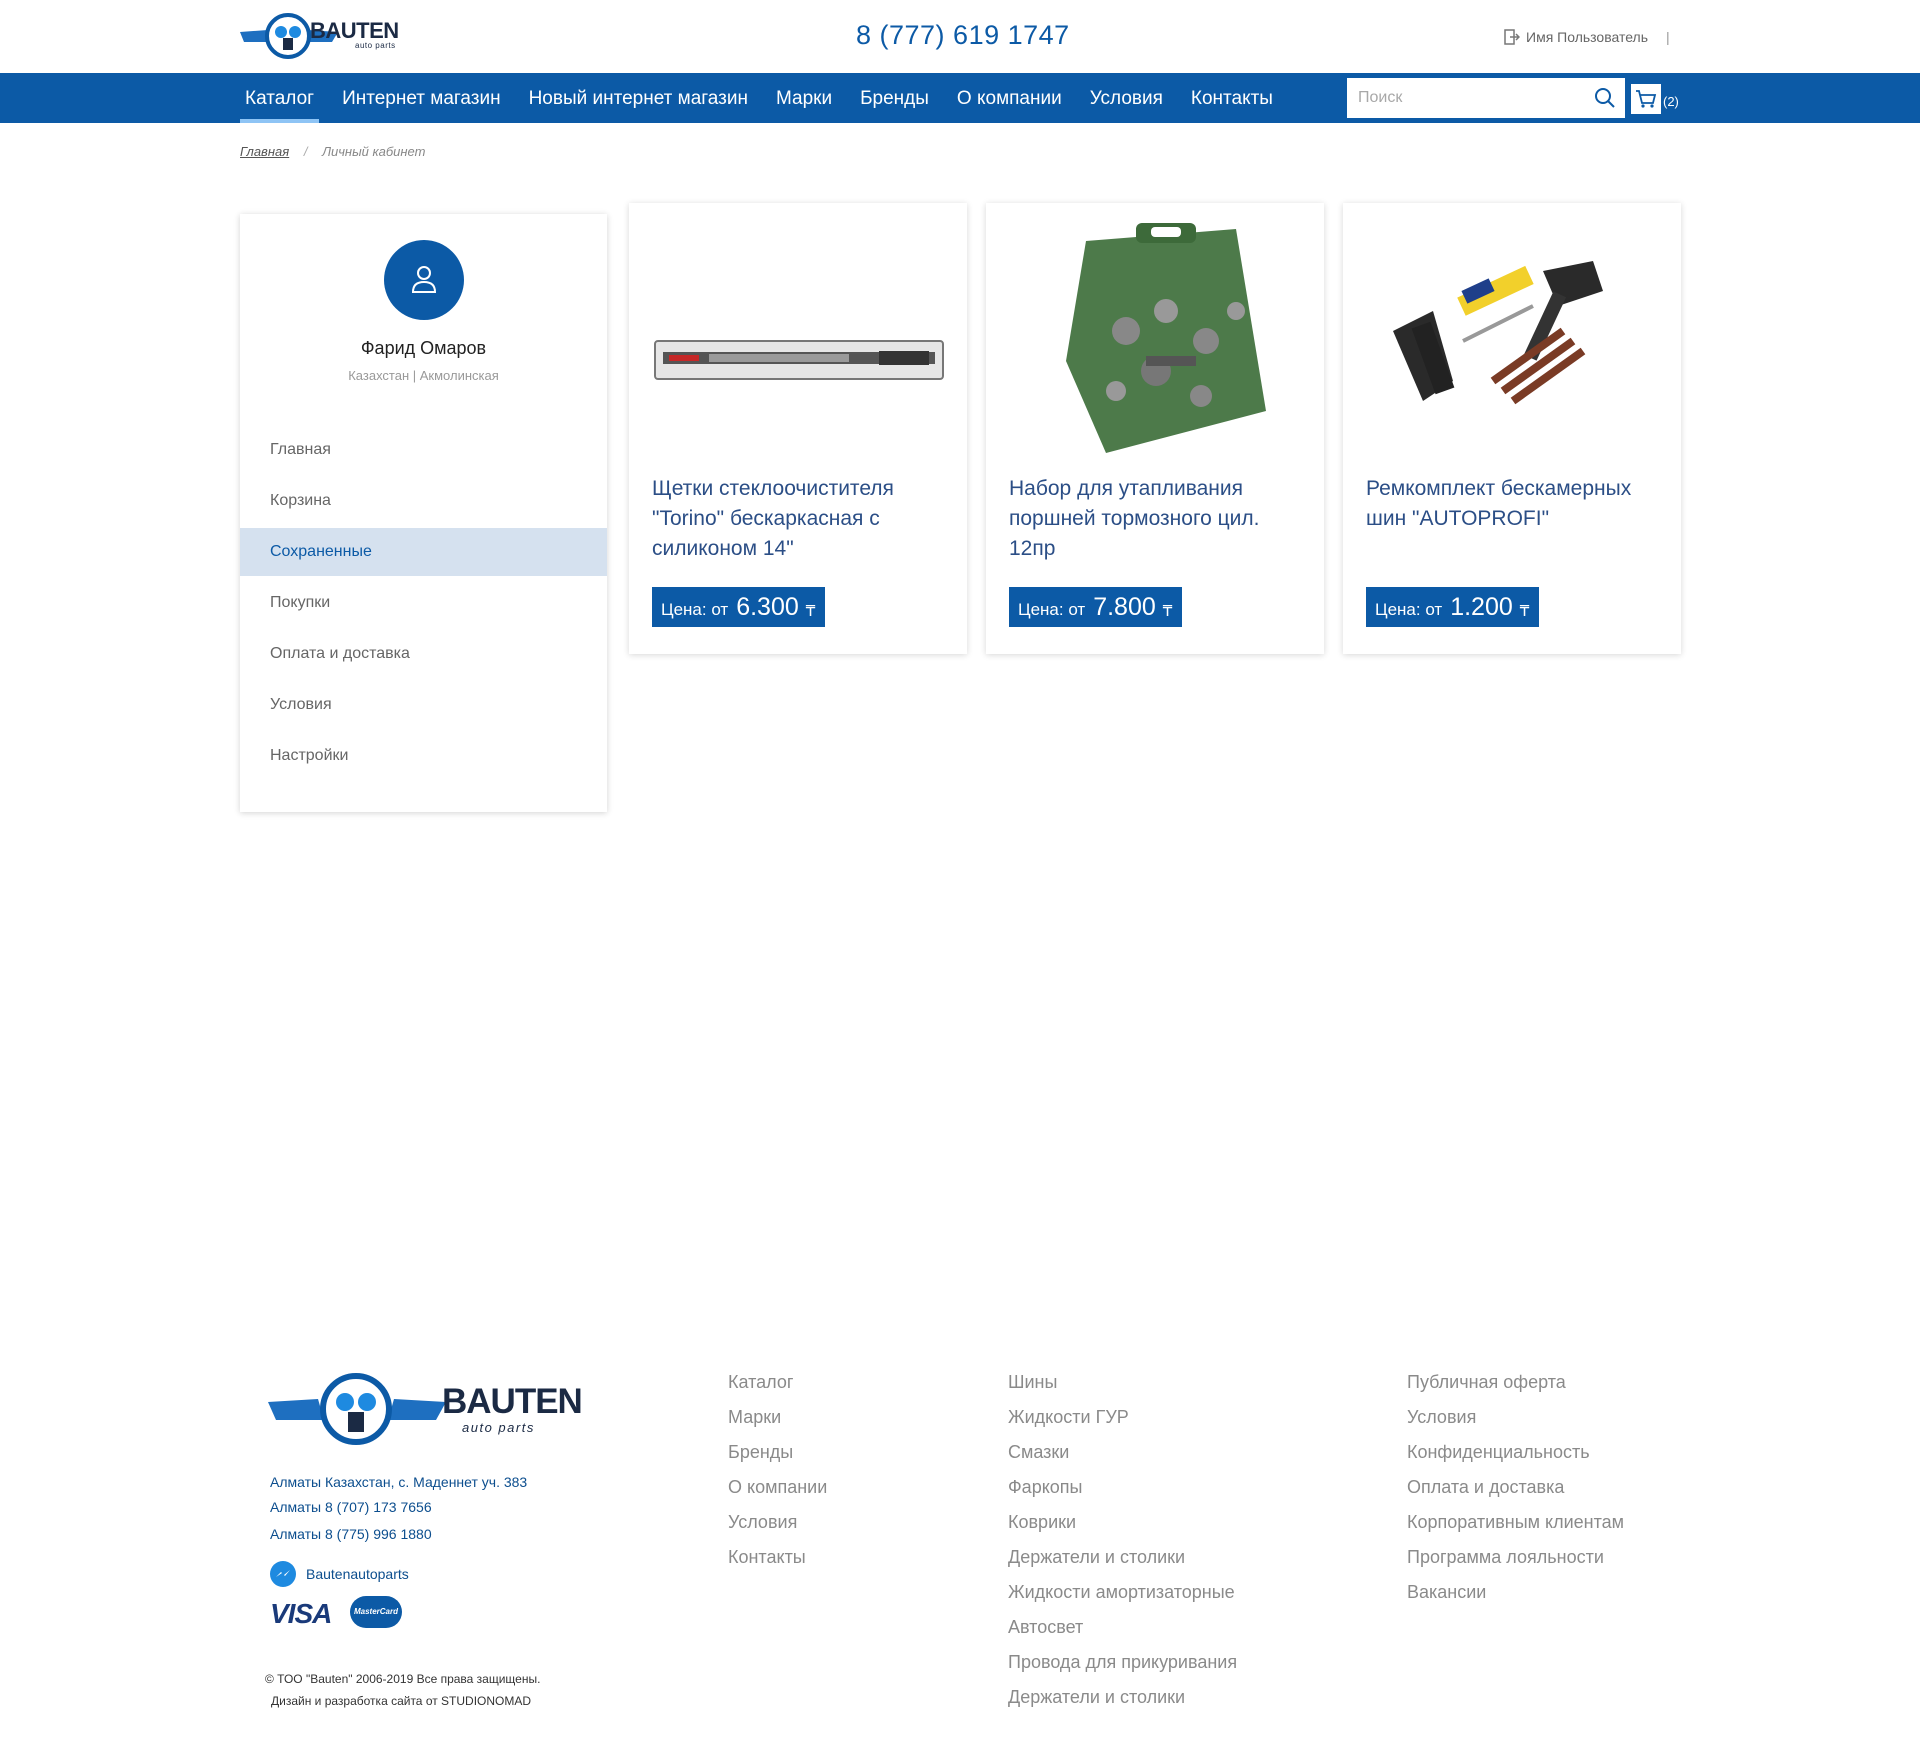  What do you see at coordinates (1516, 504) in the screenshot?
I see `product-title: Ремкомплект бескамерных шин "AUTOPROFI"` at bounding box center [1516, 504].